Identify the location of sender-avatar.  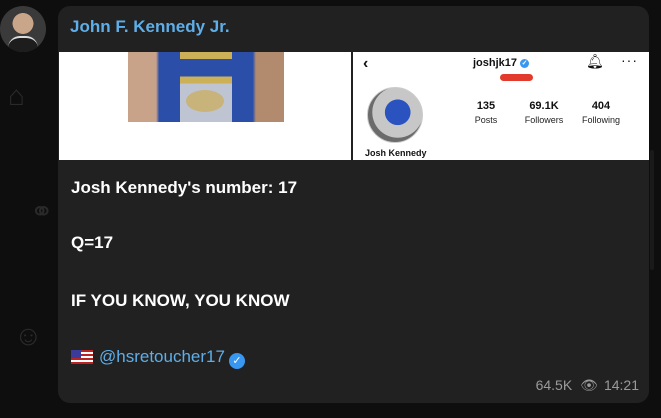
(23, 29).